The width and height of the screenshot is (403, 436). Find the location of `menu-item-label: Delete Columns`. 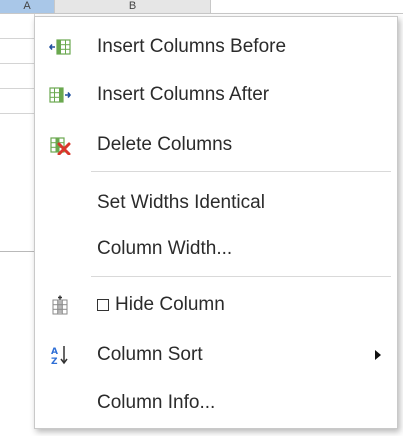

menu-item-label: Delete Columns is located at coordinates (165, 144).